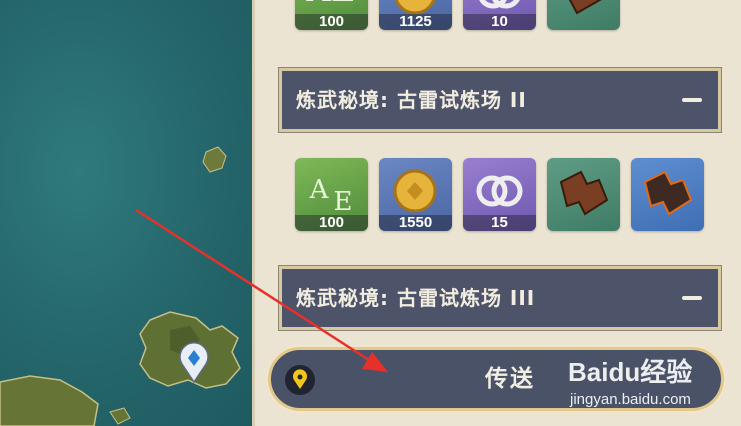 This screenshot has height=426, width=741. I want to click on domain-header-iii: 炼武秘境: 古雷试炼场 III, so click(500, 298).